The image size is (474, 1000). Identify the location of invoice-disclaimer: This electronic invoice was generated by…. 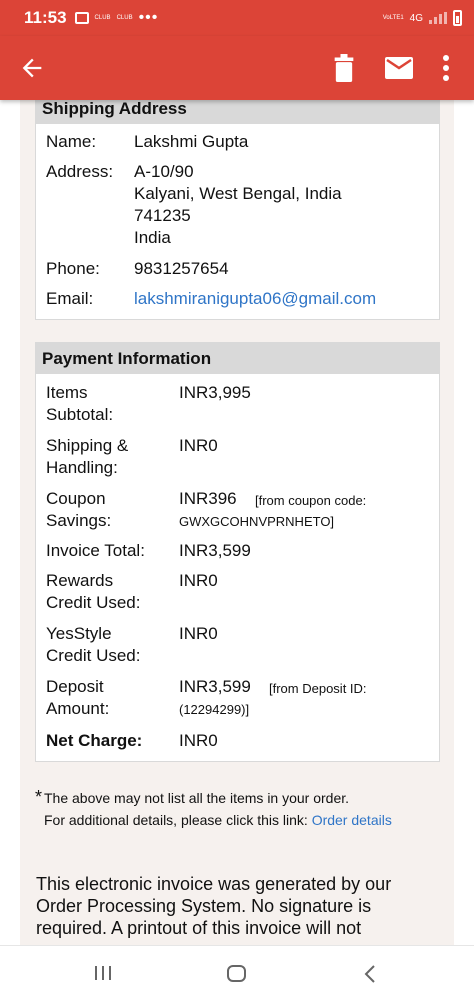
(214, 906).